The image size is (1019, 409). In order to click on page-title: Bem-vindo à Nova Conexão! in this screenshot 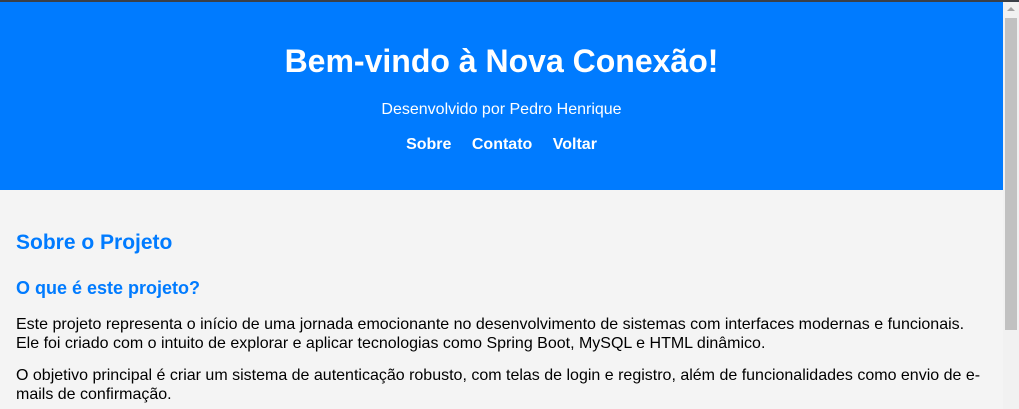, I will do `click(501, 61)`.